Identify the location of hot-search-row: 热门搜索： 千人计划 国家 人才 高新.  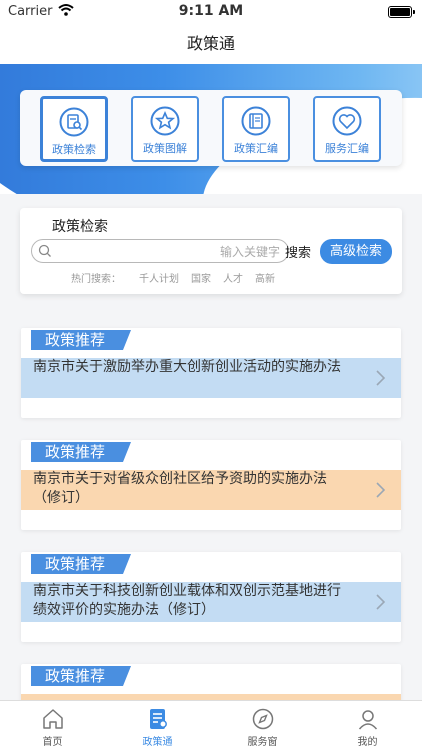
(179, 277).